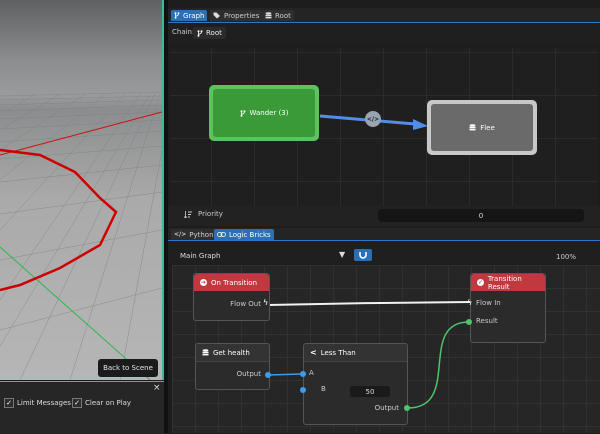 Image resolution: width=600 pixels, height=434 pixels. What do you see at coordinates (338, 352) in the screenshot?
I see `node-less-than-title: Less Than` at bounding box center [338, 352].